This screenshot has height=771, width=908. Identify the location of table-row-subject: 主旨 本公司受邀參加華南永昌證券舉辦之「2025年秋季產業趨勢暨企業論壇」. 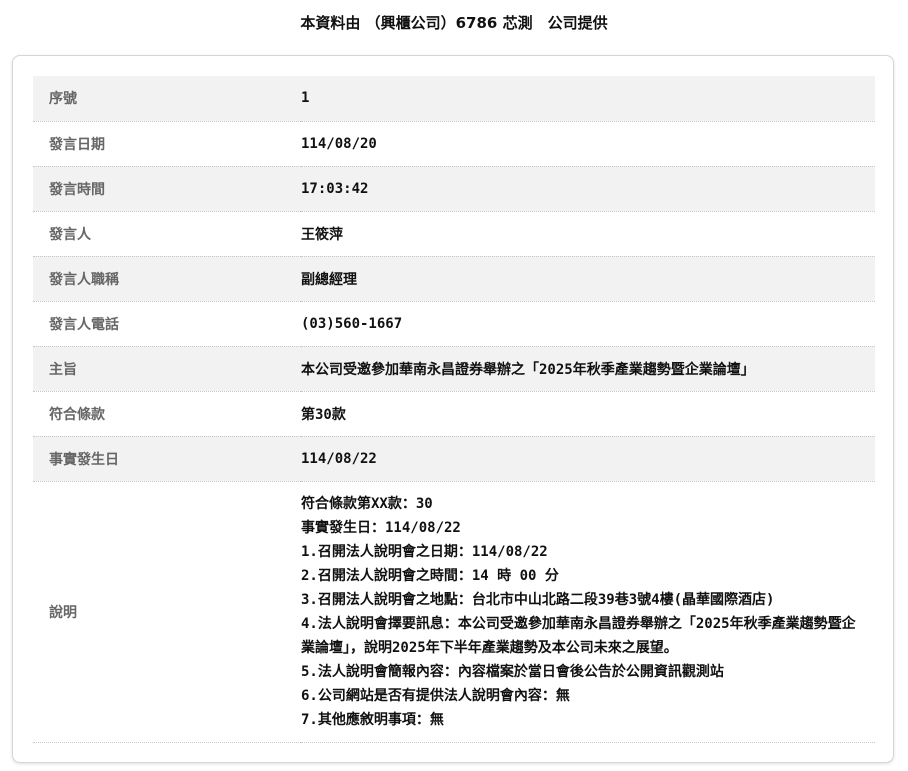
(454, 369).